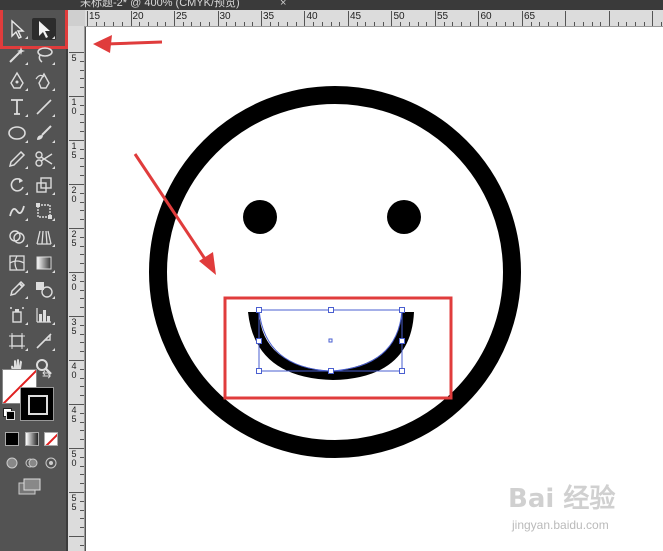  What do you see at coordinates (404, 217) in the screenshot?
I see `right-eye` at bounding box center [404, 217].